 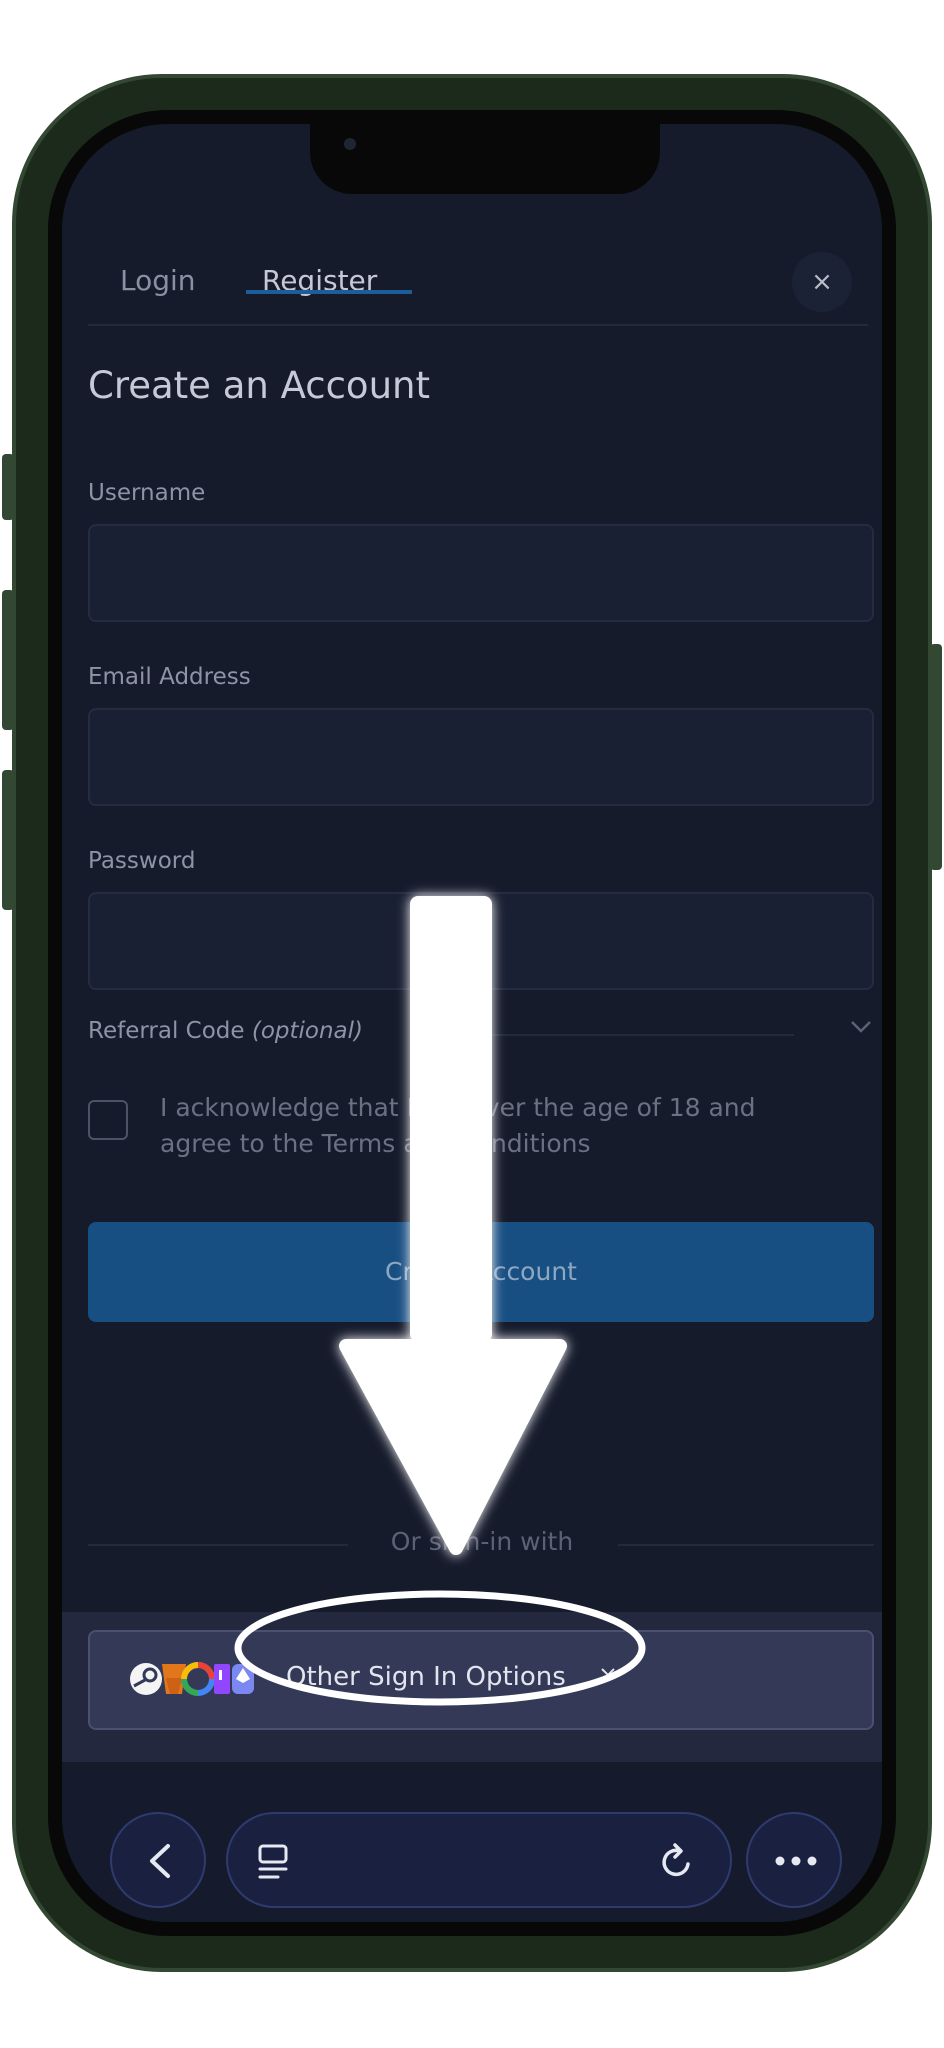 I want to click on back-icon, so click(x=160, y=1861).